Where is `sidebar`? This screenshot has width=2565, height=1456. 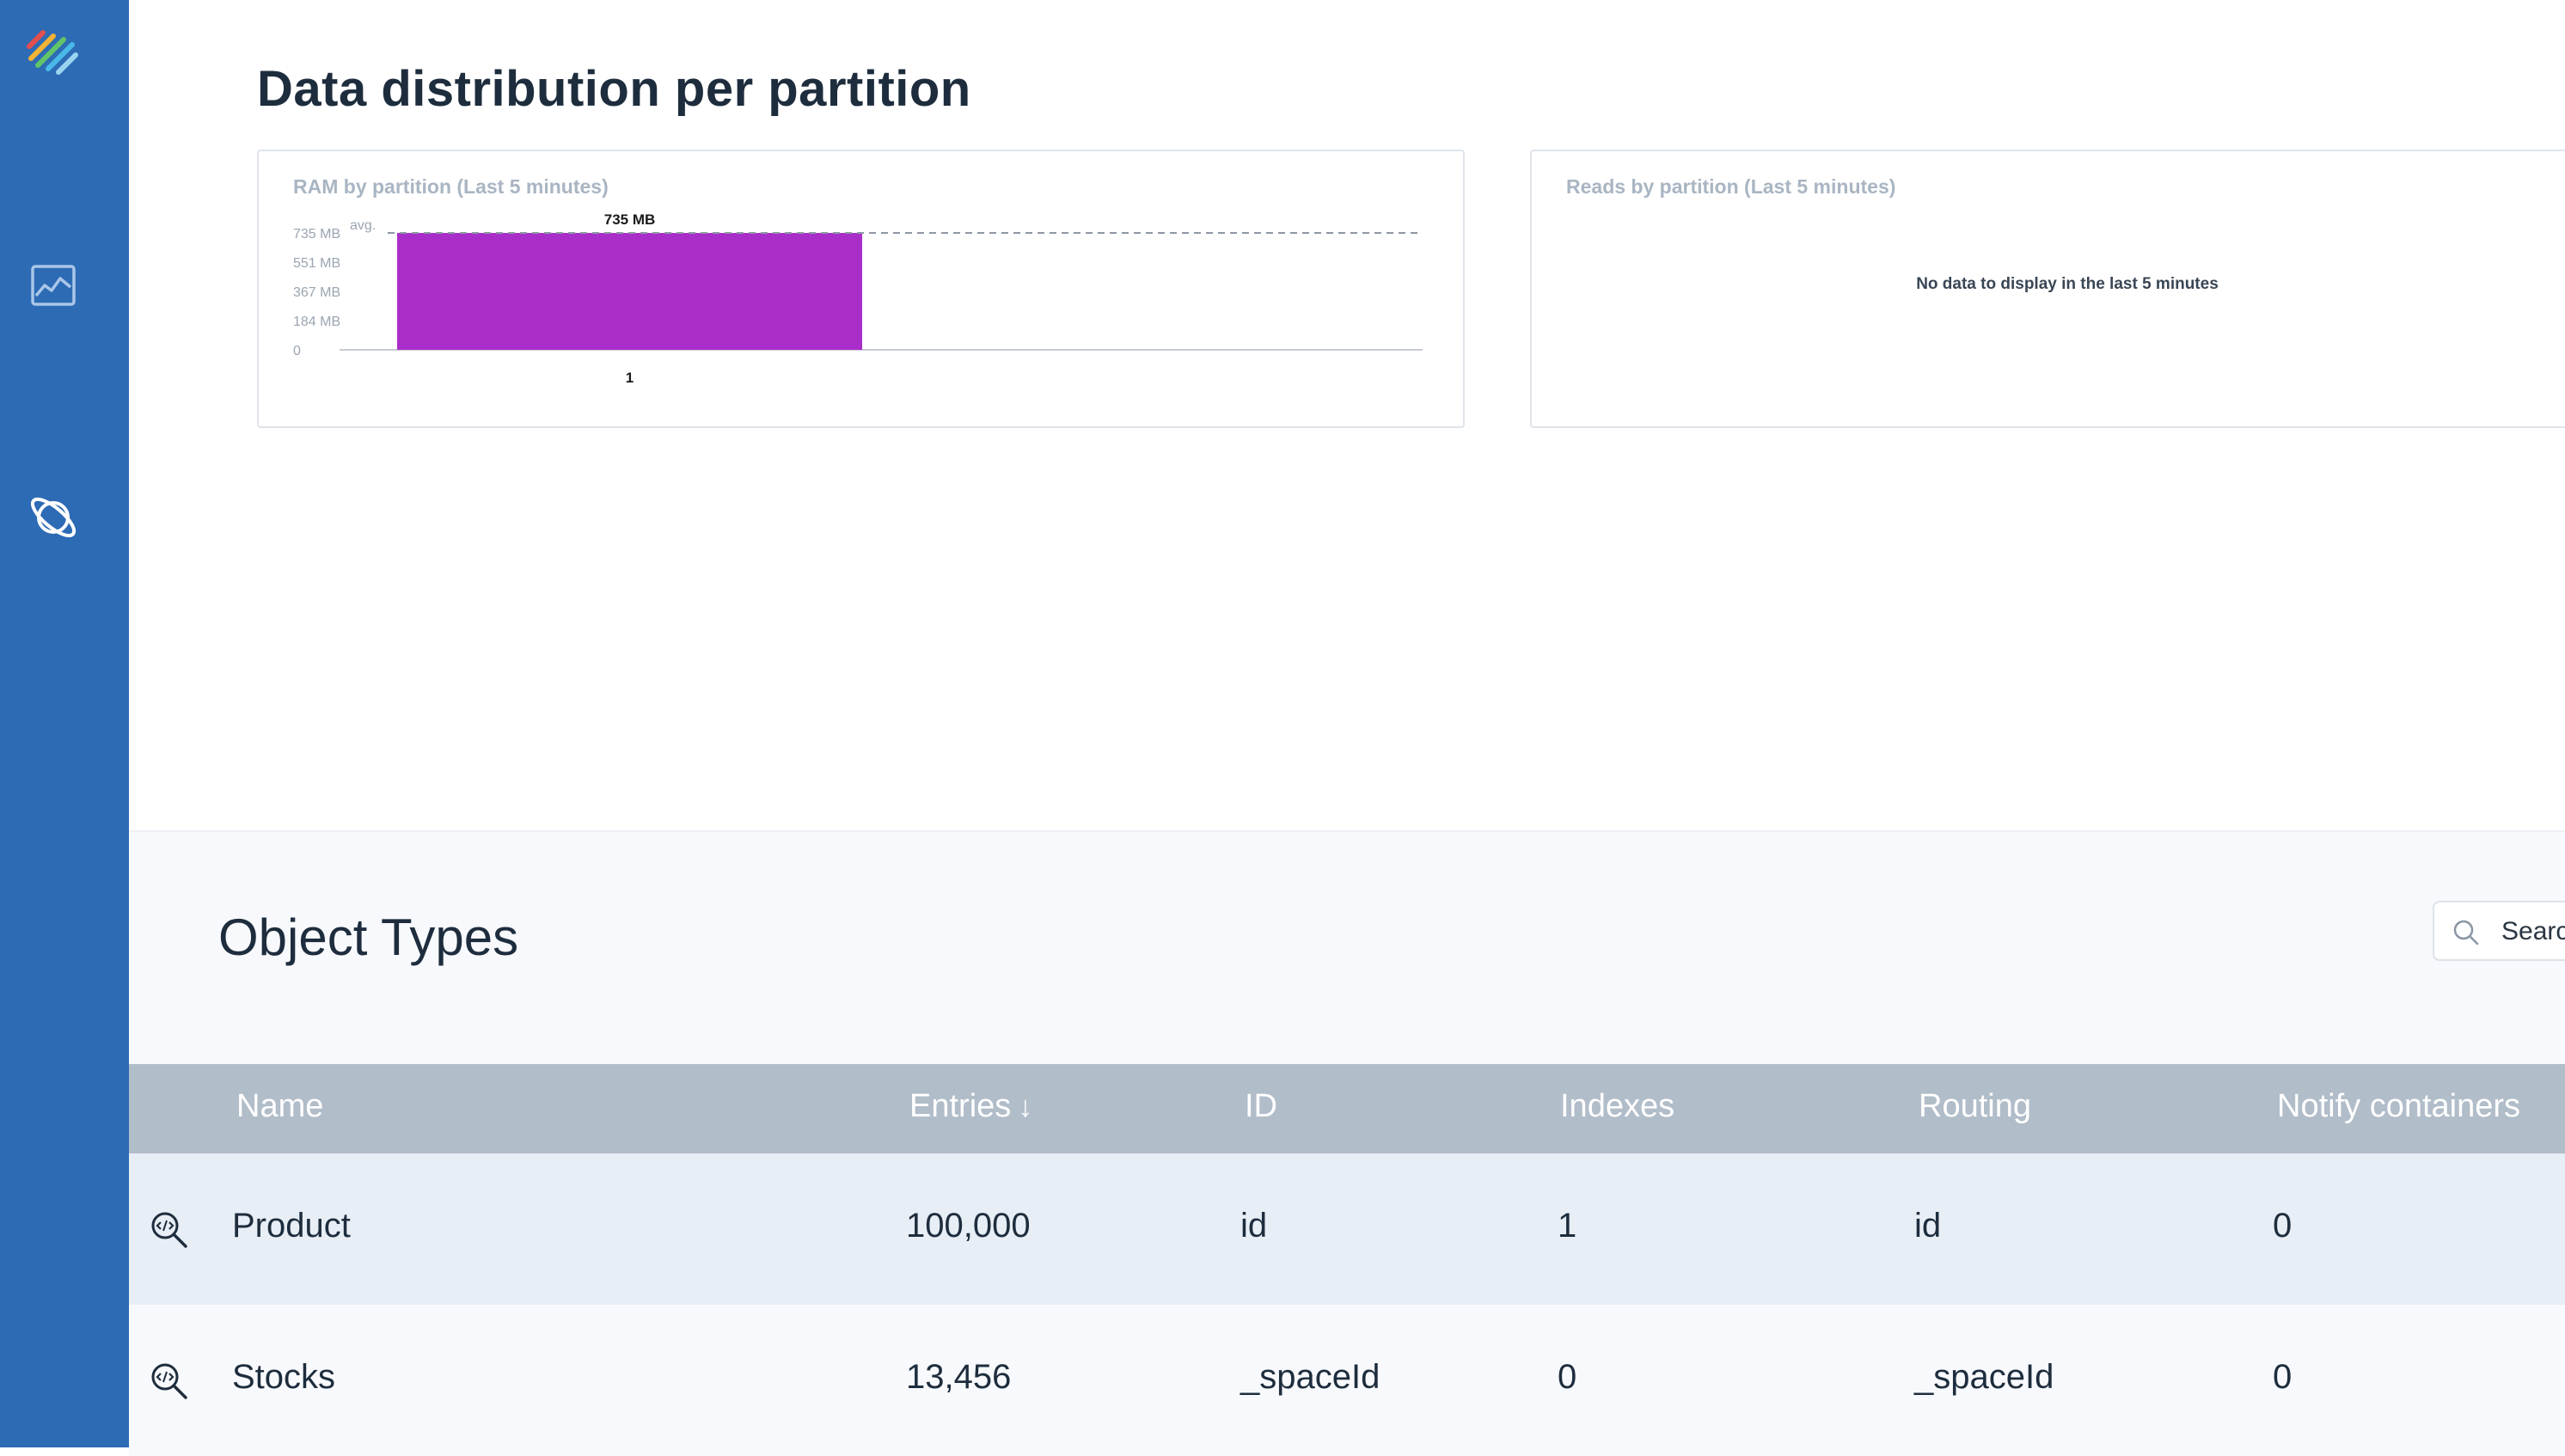
sidebar is located at coordinates (64, 723).